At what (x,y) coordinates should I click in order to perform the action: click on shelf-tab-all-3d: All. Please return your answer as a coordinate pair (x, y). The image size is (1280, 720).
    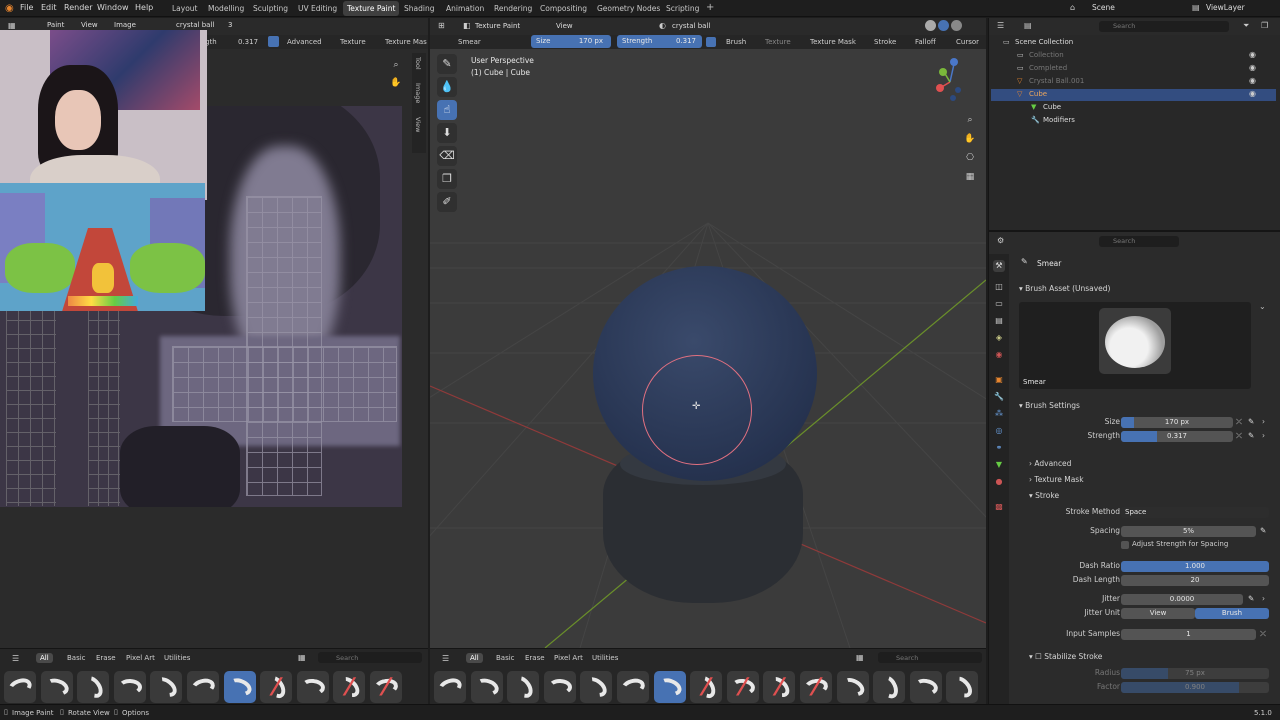
    Looking at the image, I should click on (474, 658).